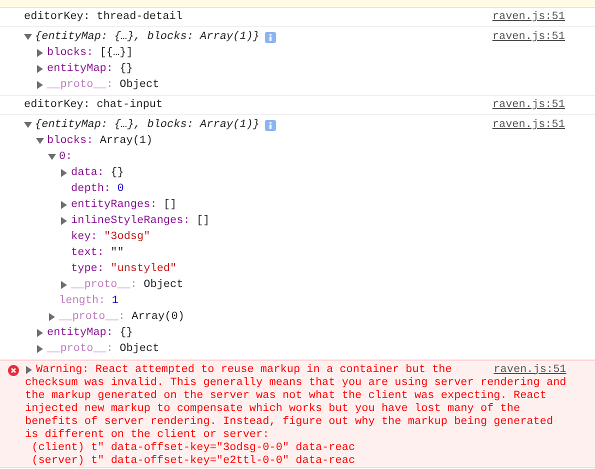 The height and width of the screenshot is (469, 595). Describe the element at coordinates (90, 53) in the screenshot. I see `property-text: blocks: [{…}]` at that location.